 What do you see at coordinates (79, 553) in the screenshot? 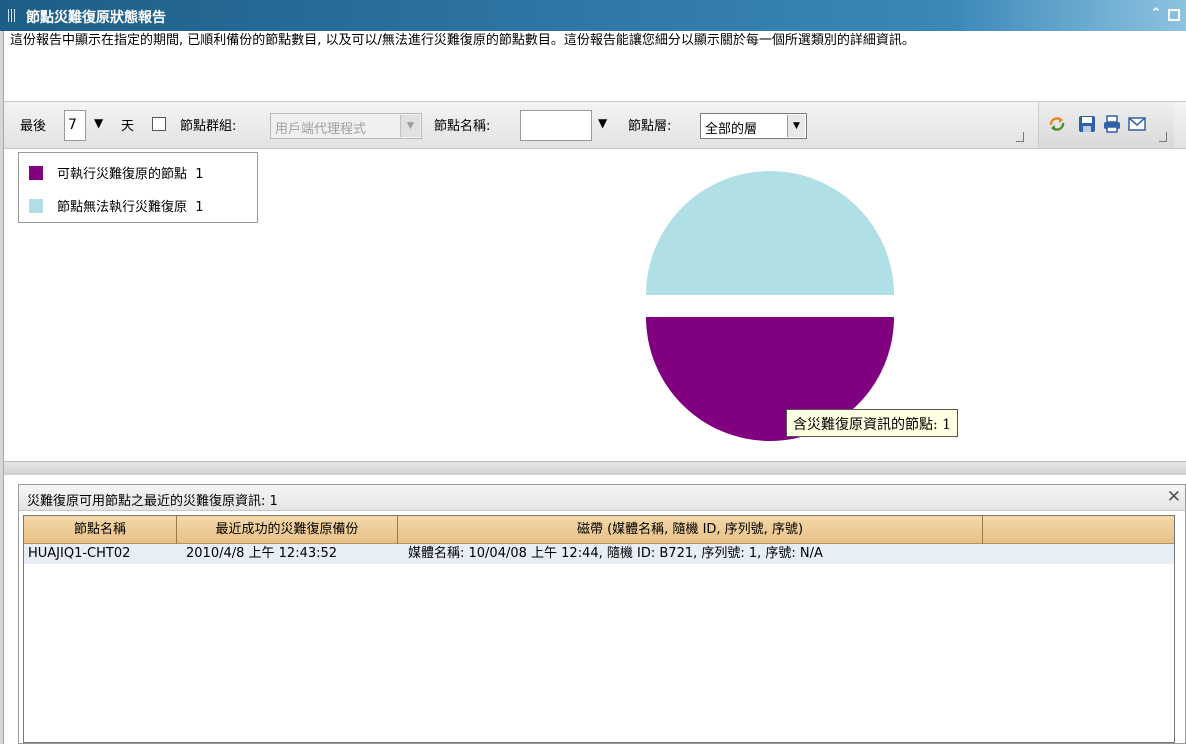
I see `cell-node-name: HUAJIQ1-CHT02` at bounding box center [79, 553].